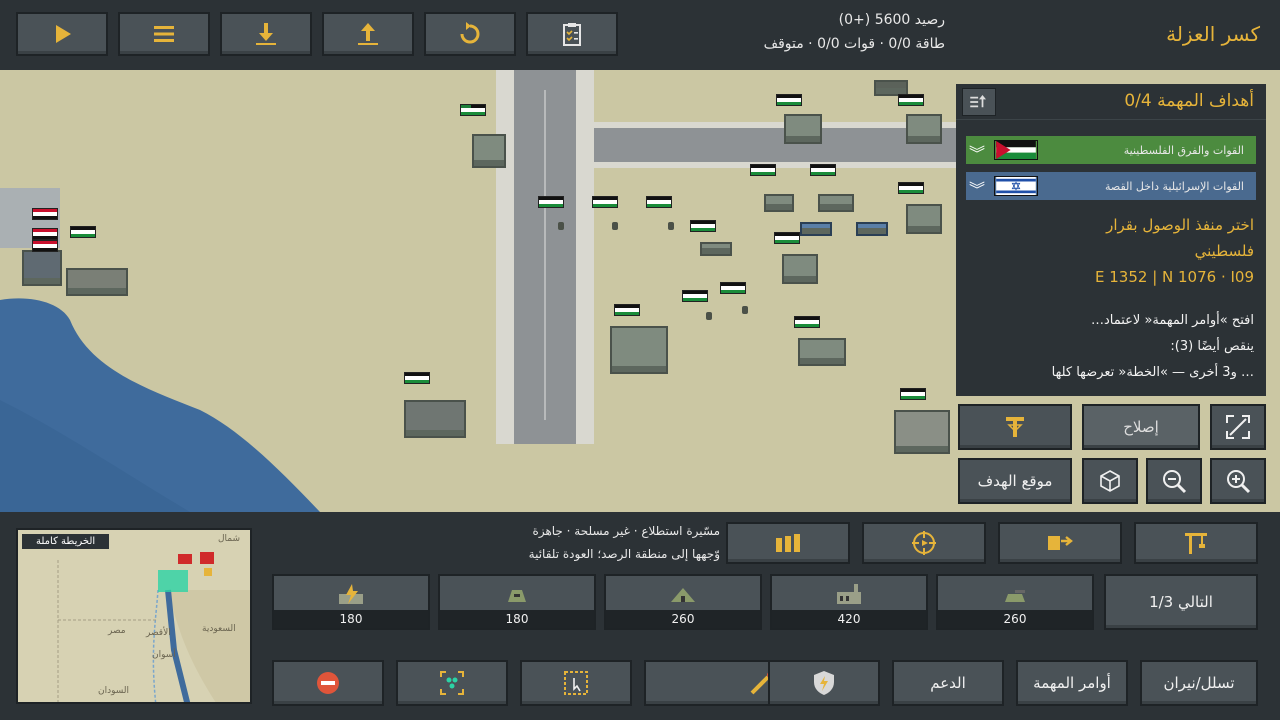 This screenshot has width=1280, height=720. I want to click on orders-tab: أوامر المهمة, so click(1072, 683).